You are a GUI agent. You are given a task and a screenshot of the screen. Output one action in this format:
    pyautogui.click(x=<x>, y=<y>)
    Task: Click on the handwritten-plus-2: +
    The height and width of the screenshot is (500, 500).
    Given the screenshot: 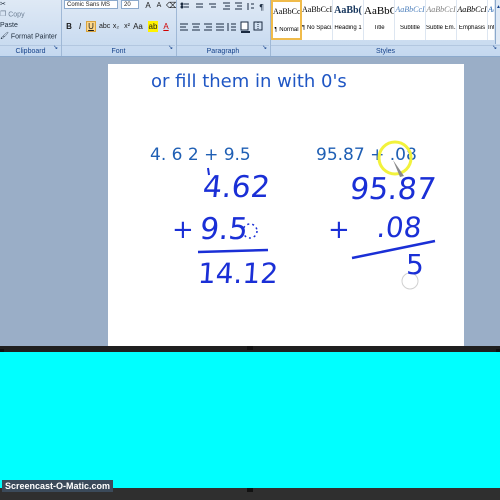 What is the action you would take?
    pyautogui.click(x=339, y=230)
    